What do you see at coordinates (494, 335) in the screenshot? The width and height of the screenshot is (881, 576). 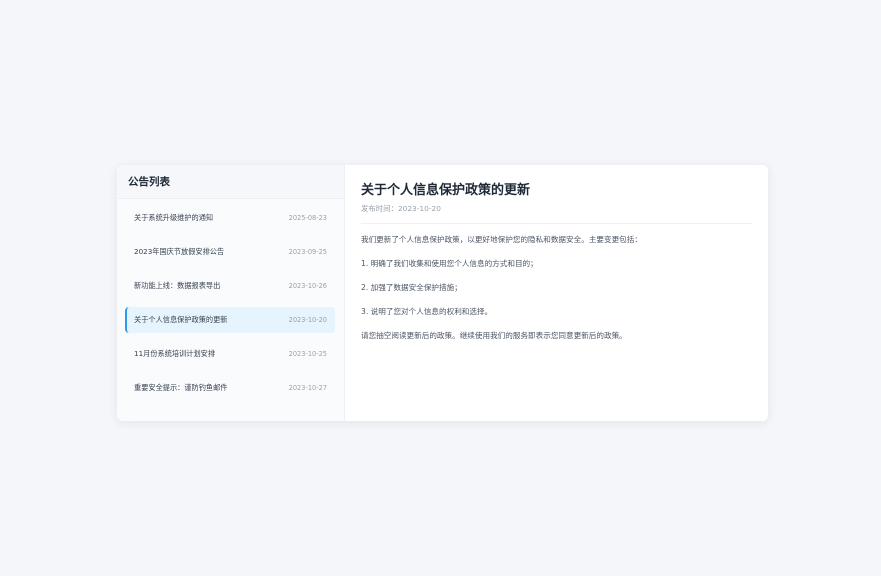 I see `article-paragraph: 请您抽空阅读更新后的政策。继续使用我们的服务即表示您同意更新后的政策。` at bounding box center [494, 335].